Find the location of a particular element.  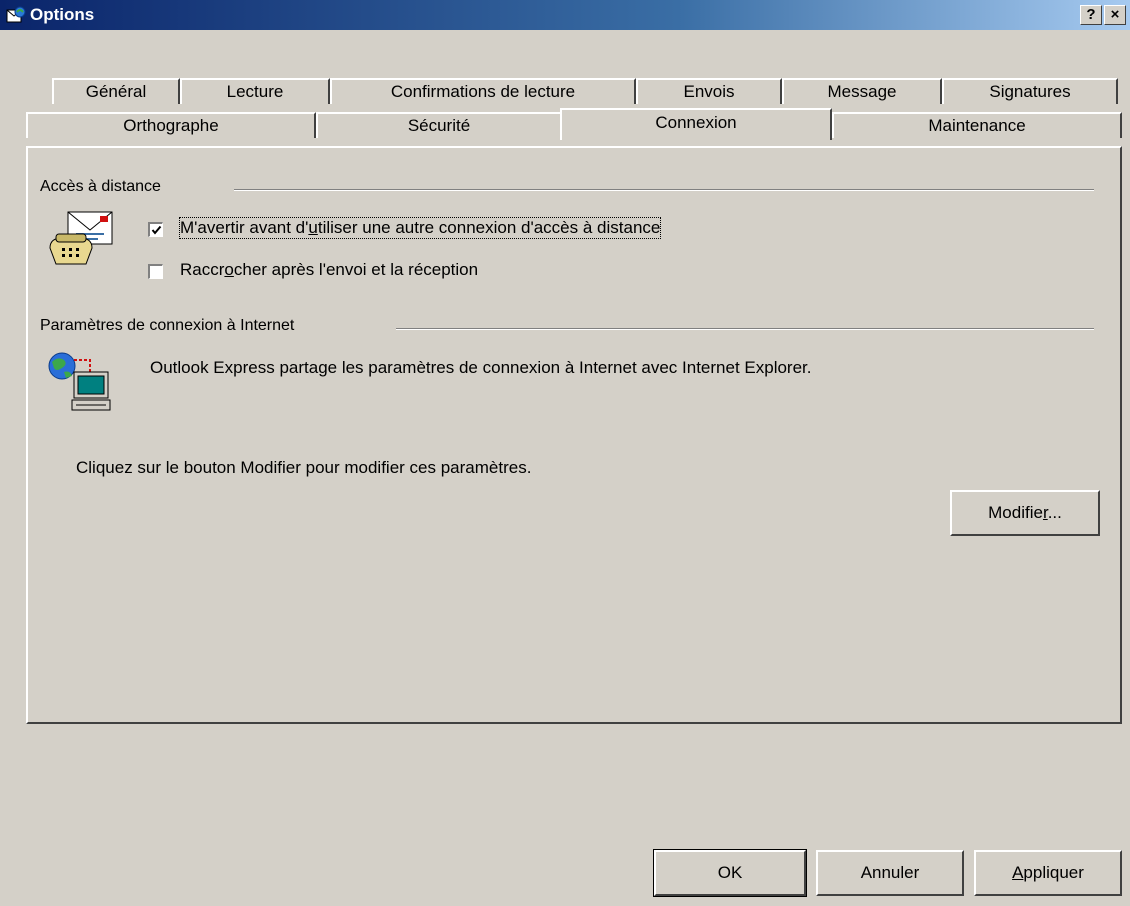

title-bar: Options ? × is located at coordinates (565, 15).